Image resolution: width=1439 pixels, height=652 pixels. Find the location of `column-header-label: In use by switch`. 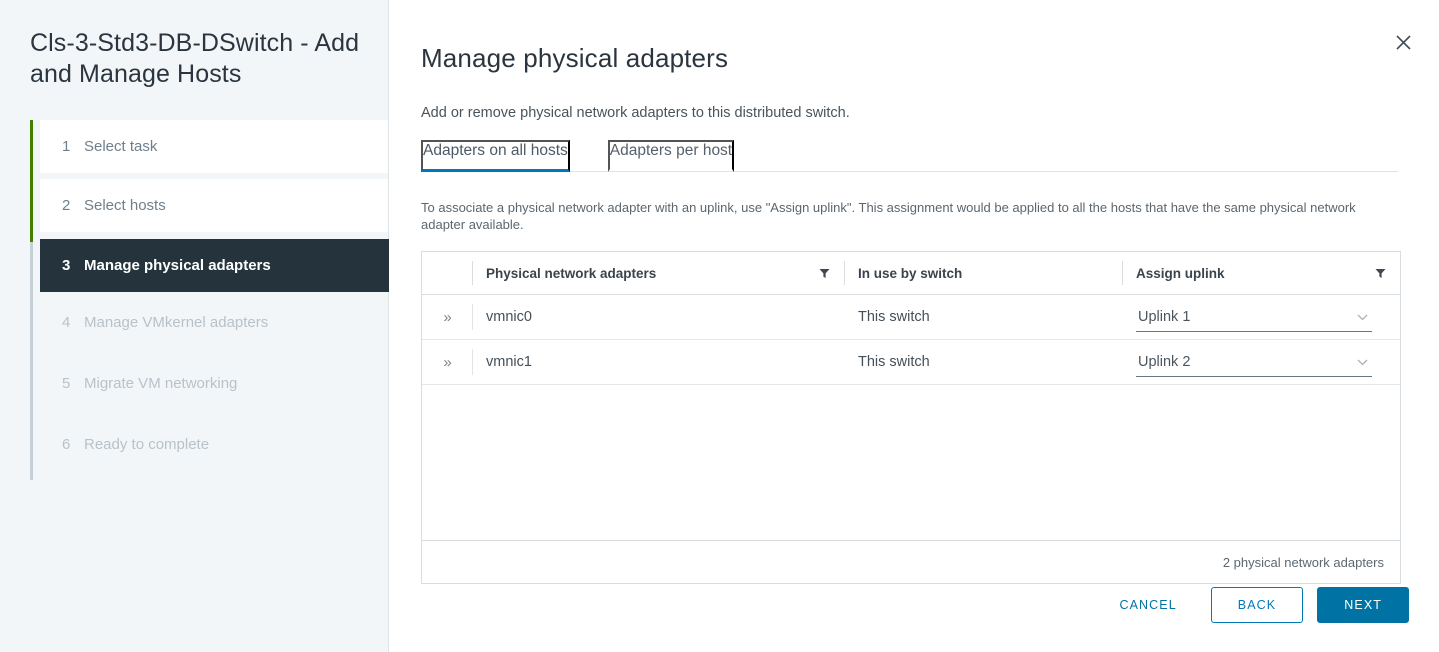

column-header-label: In use by switch is located at coordinates (910, 273).